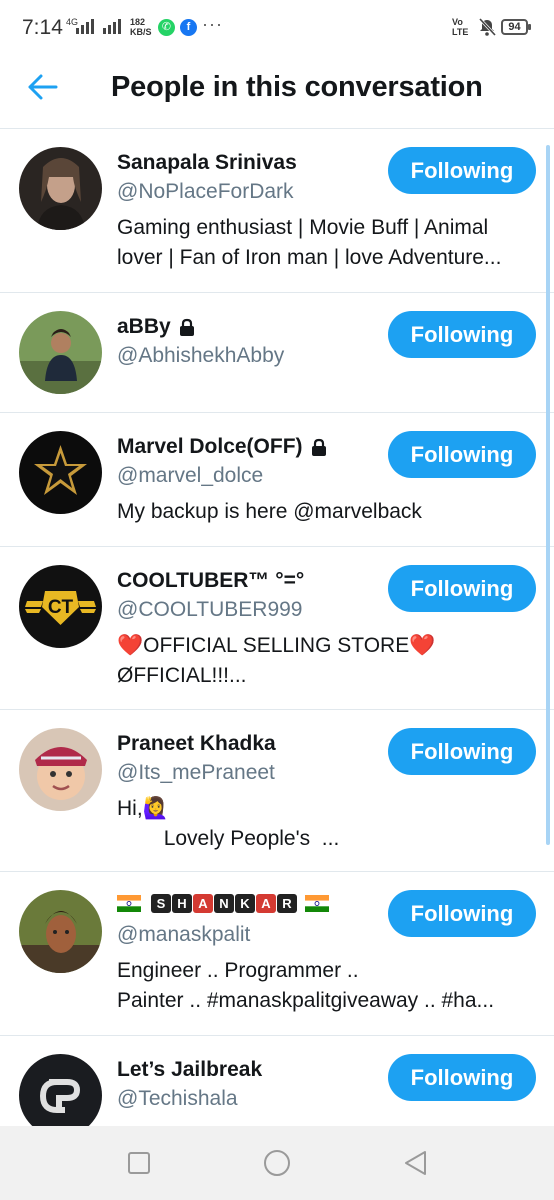 The image size is (554, 1200). What do you see at coordinates (144, 326) in the screenshot?
I see `display-name-text: aBBy` at bounding box center [144, 326].